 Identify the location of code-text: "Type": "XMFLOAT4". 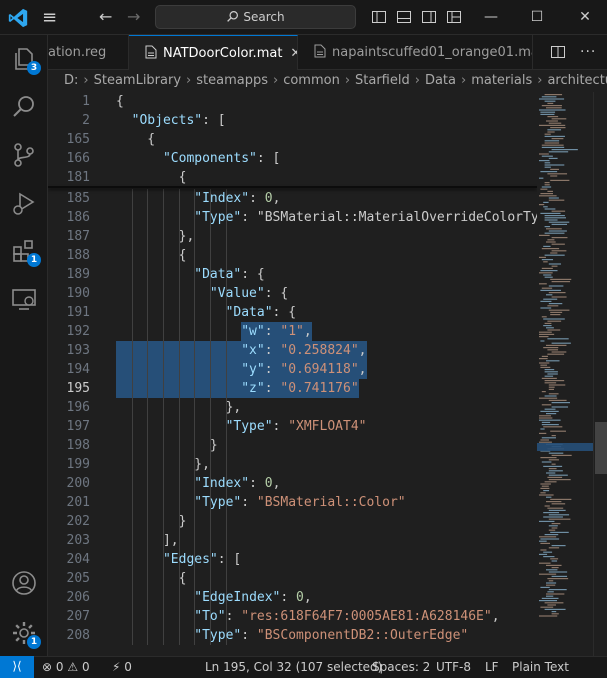
(296, 426).